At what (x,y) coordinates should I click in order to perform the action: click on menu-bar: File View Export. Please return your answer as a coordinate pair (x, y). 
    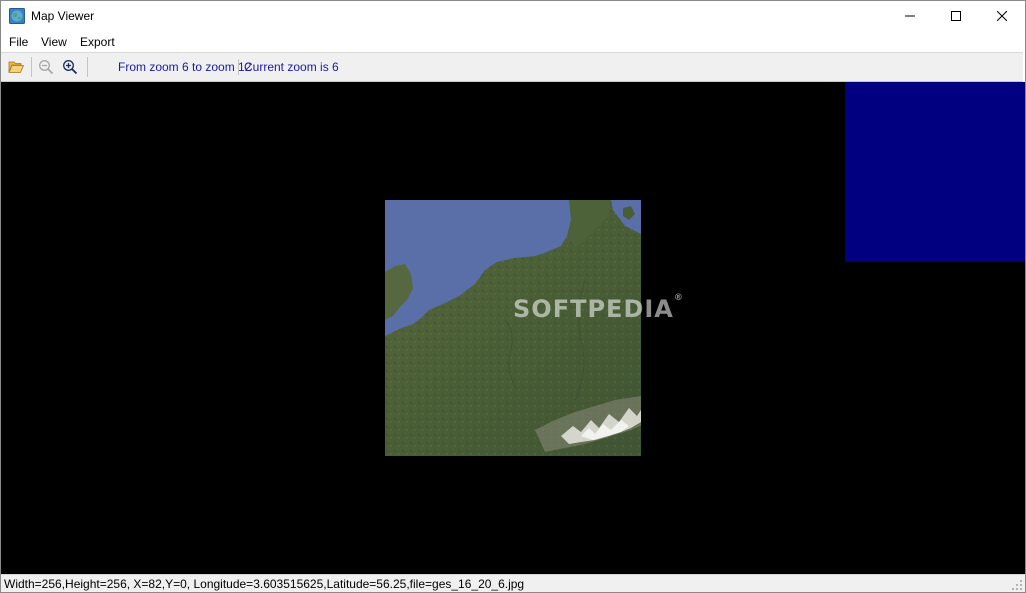
    Looking at the image, I should click on (513, 41).